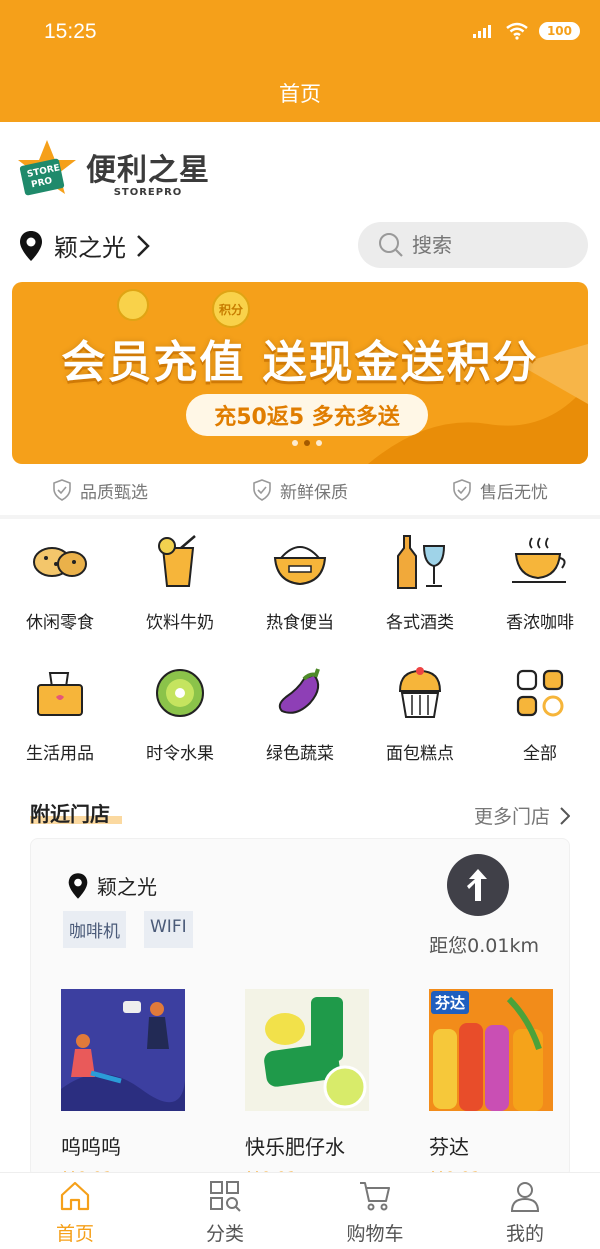 The height and width of the screenshot is (1249, 600). I want to click on guarantee-label: 售后无忧, so click(514, 492).